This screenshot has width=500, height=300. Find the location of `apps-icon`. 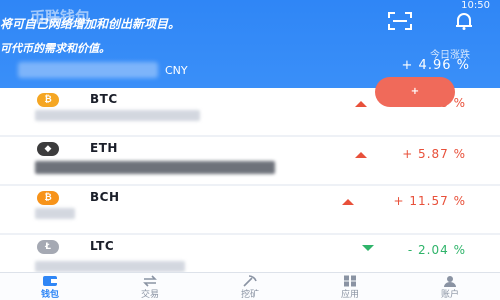

apps-icon is located at coordinates (350, 281).